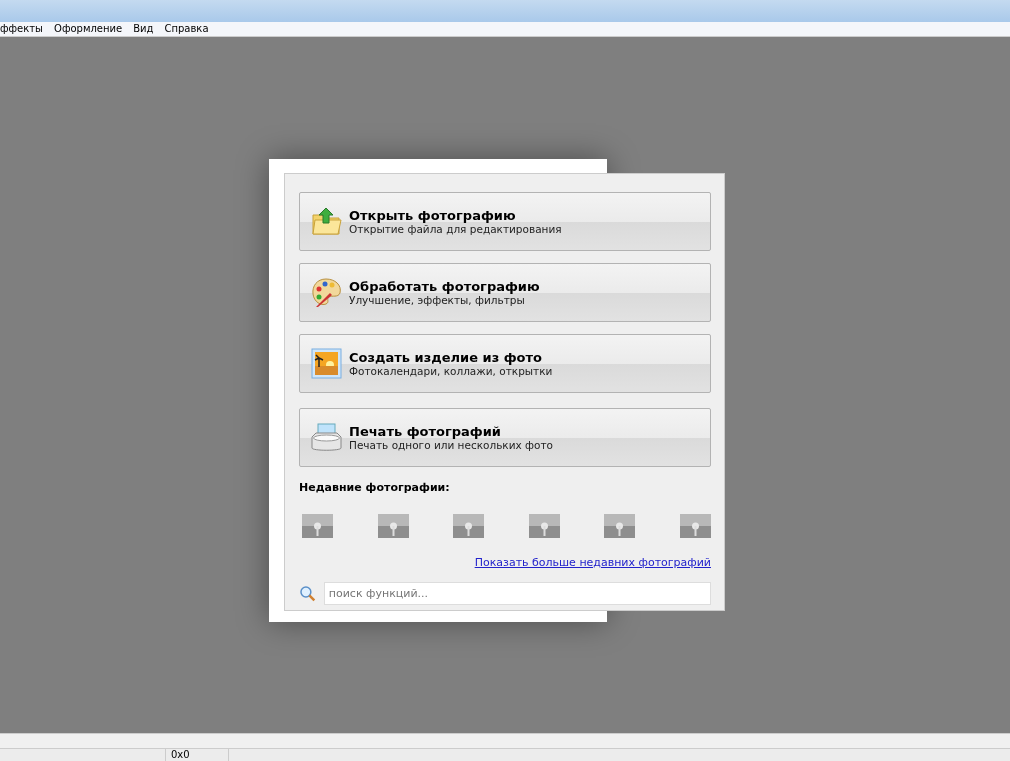  Describe the element at coordinates (505, 437) in the screenshot. I see `action-button: Печать фотографий Печать одного или нескольких фото` at that location.